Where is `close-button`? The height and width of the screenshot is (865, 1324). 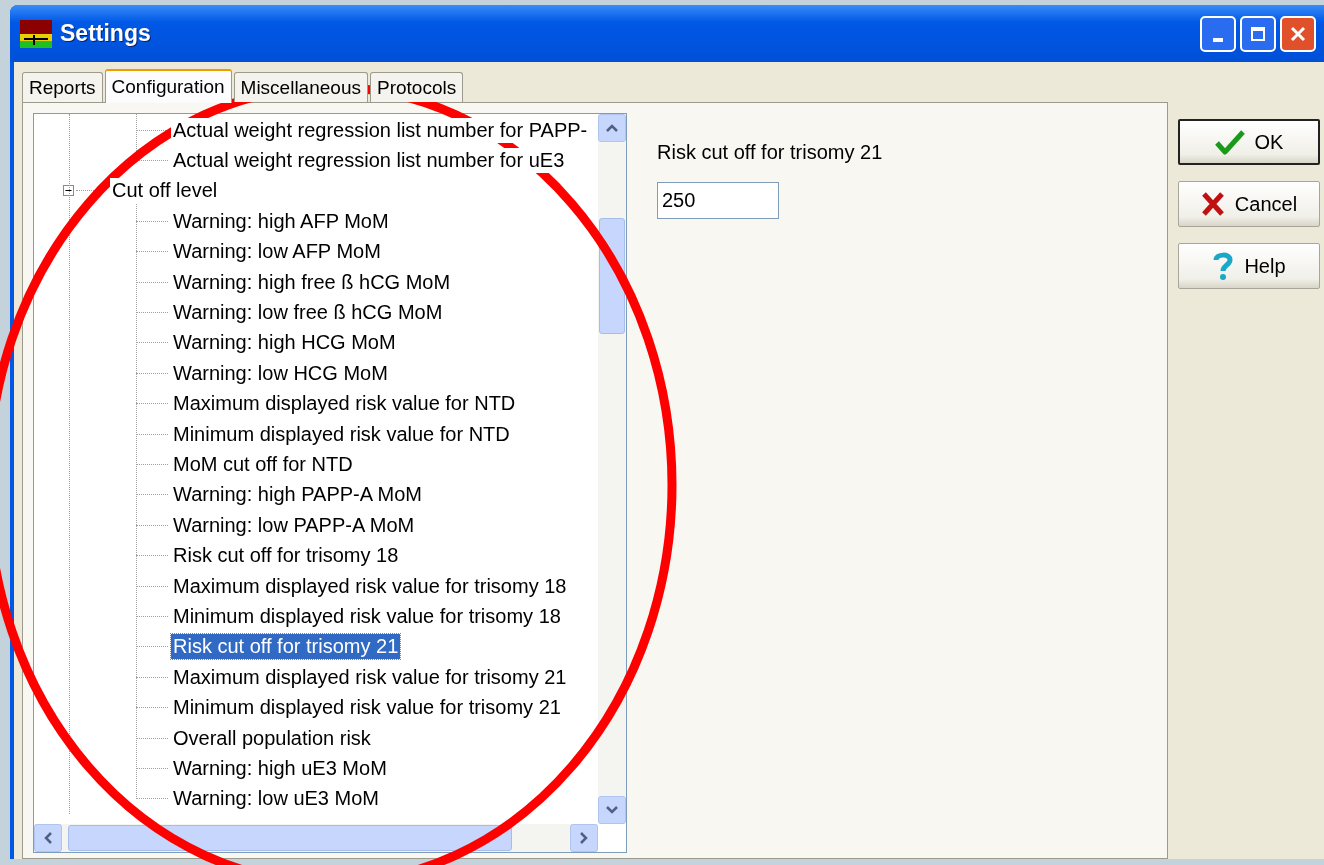 close-button is located at coordinates (1298, 33).